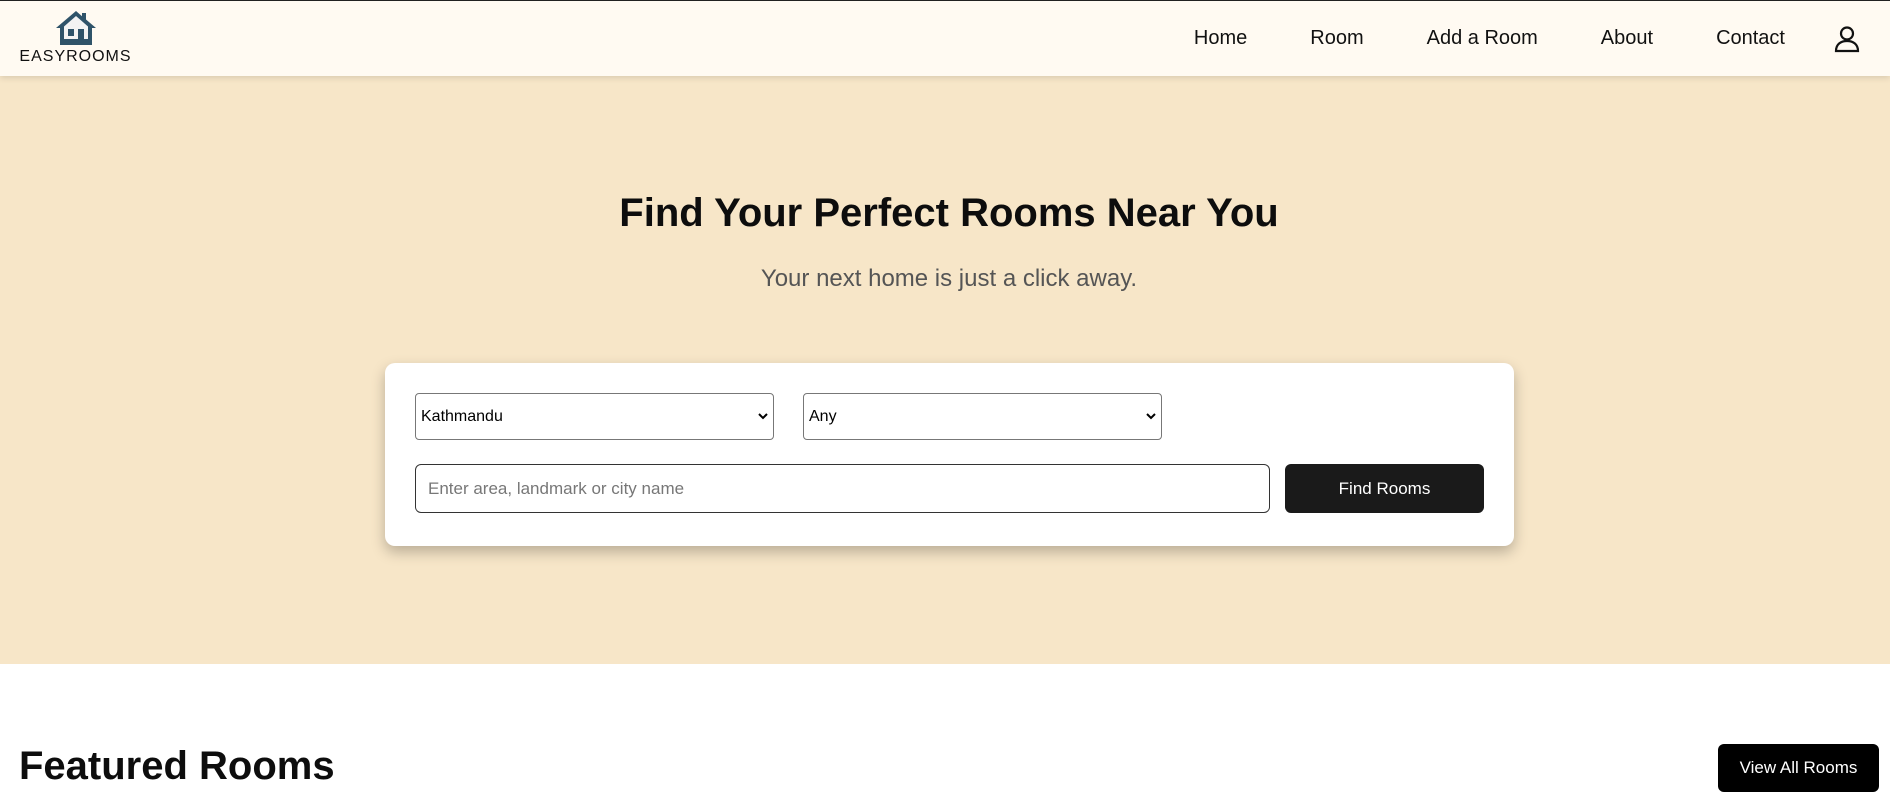 This screenshot has height=803, width=1890. Describe the element at coordinates (1750, 38) in the screenshot. I see `nav-contact: Contact` at that location.